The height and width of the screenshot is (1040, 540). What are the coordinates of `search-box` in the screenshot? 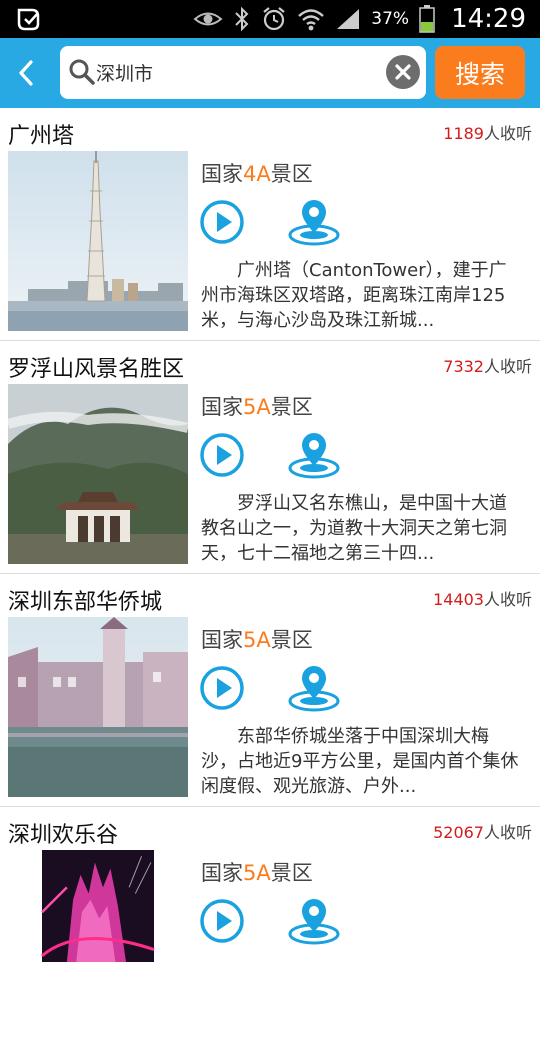 It's located at (243, 72).